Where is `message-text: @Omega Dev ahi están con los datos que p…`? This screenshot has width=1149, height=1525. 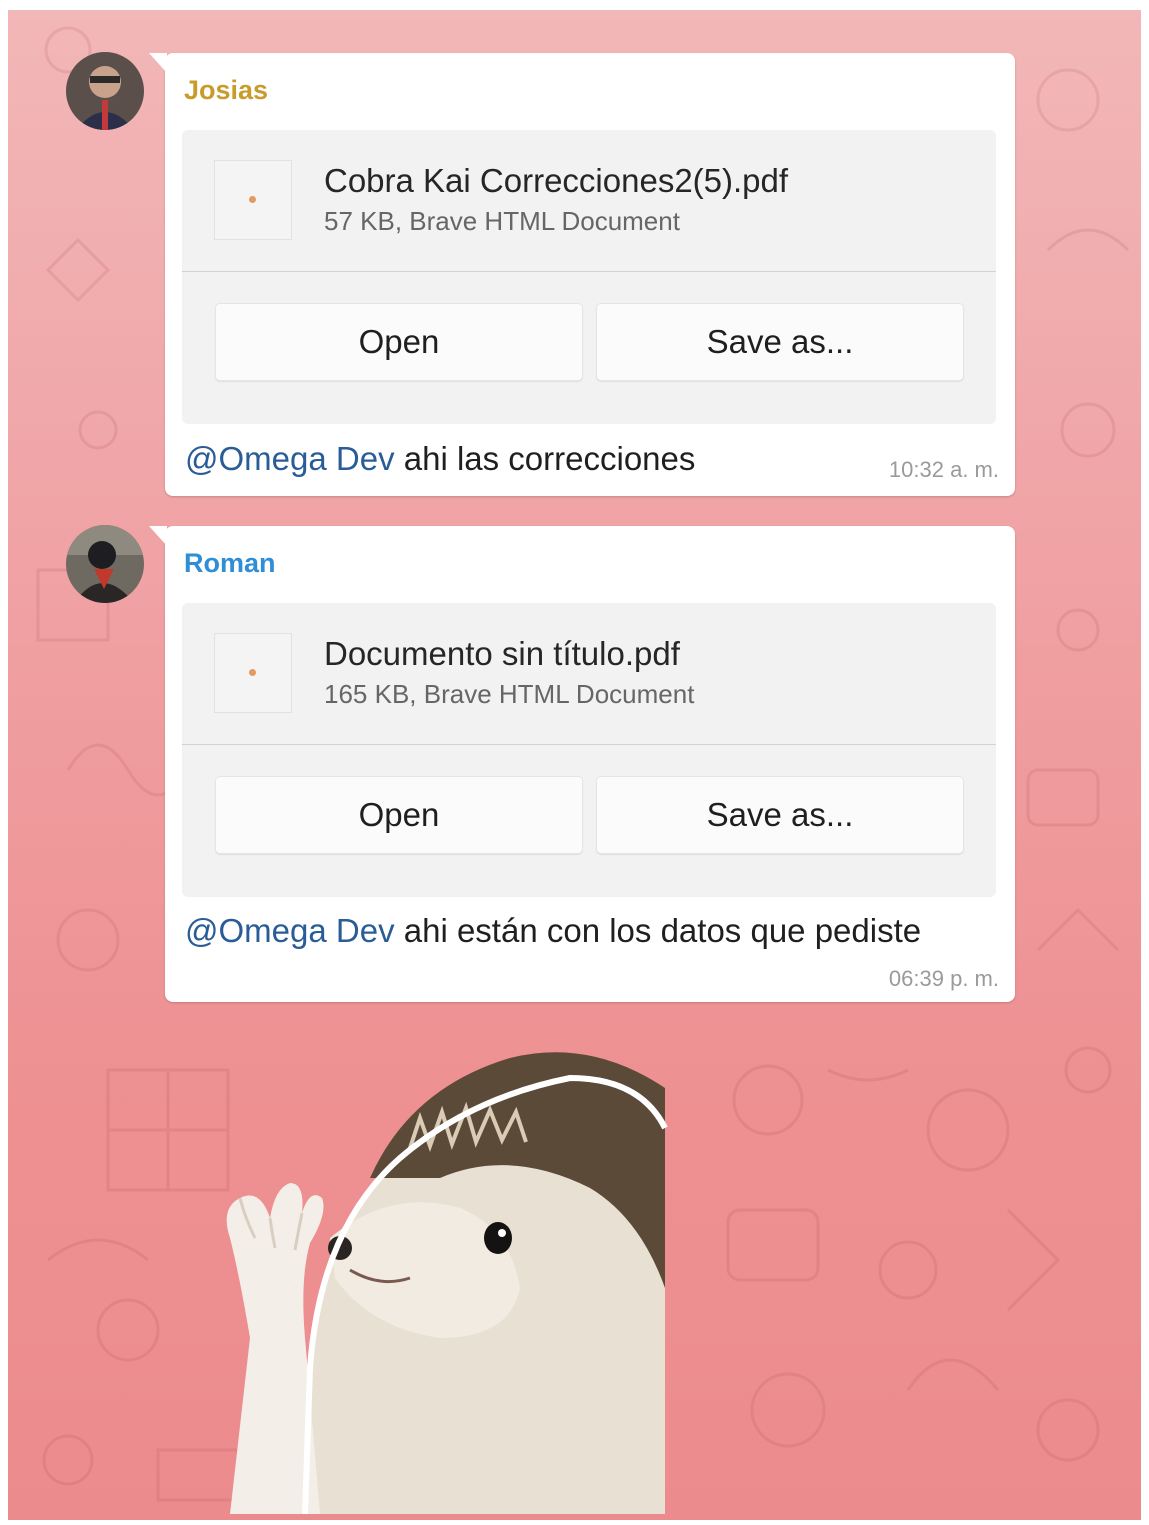
message-text: @Omega Dev ahi están con los datos que p… is located at coordinates (553, 931).